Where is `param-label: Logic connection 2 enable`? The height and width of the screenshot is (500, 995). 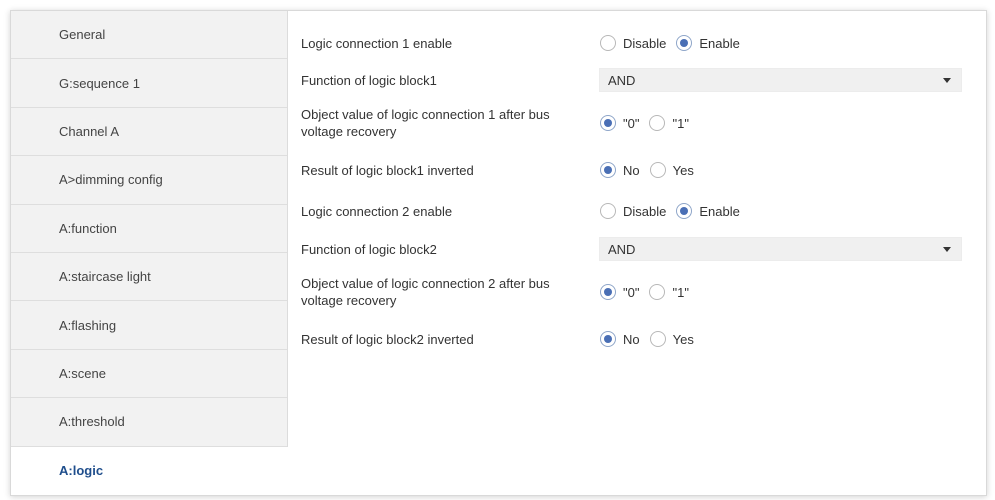 param-label: Logic connection 2 enable is located at coordinates (377, 211).